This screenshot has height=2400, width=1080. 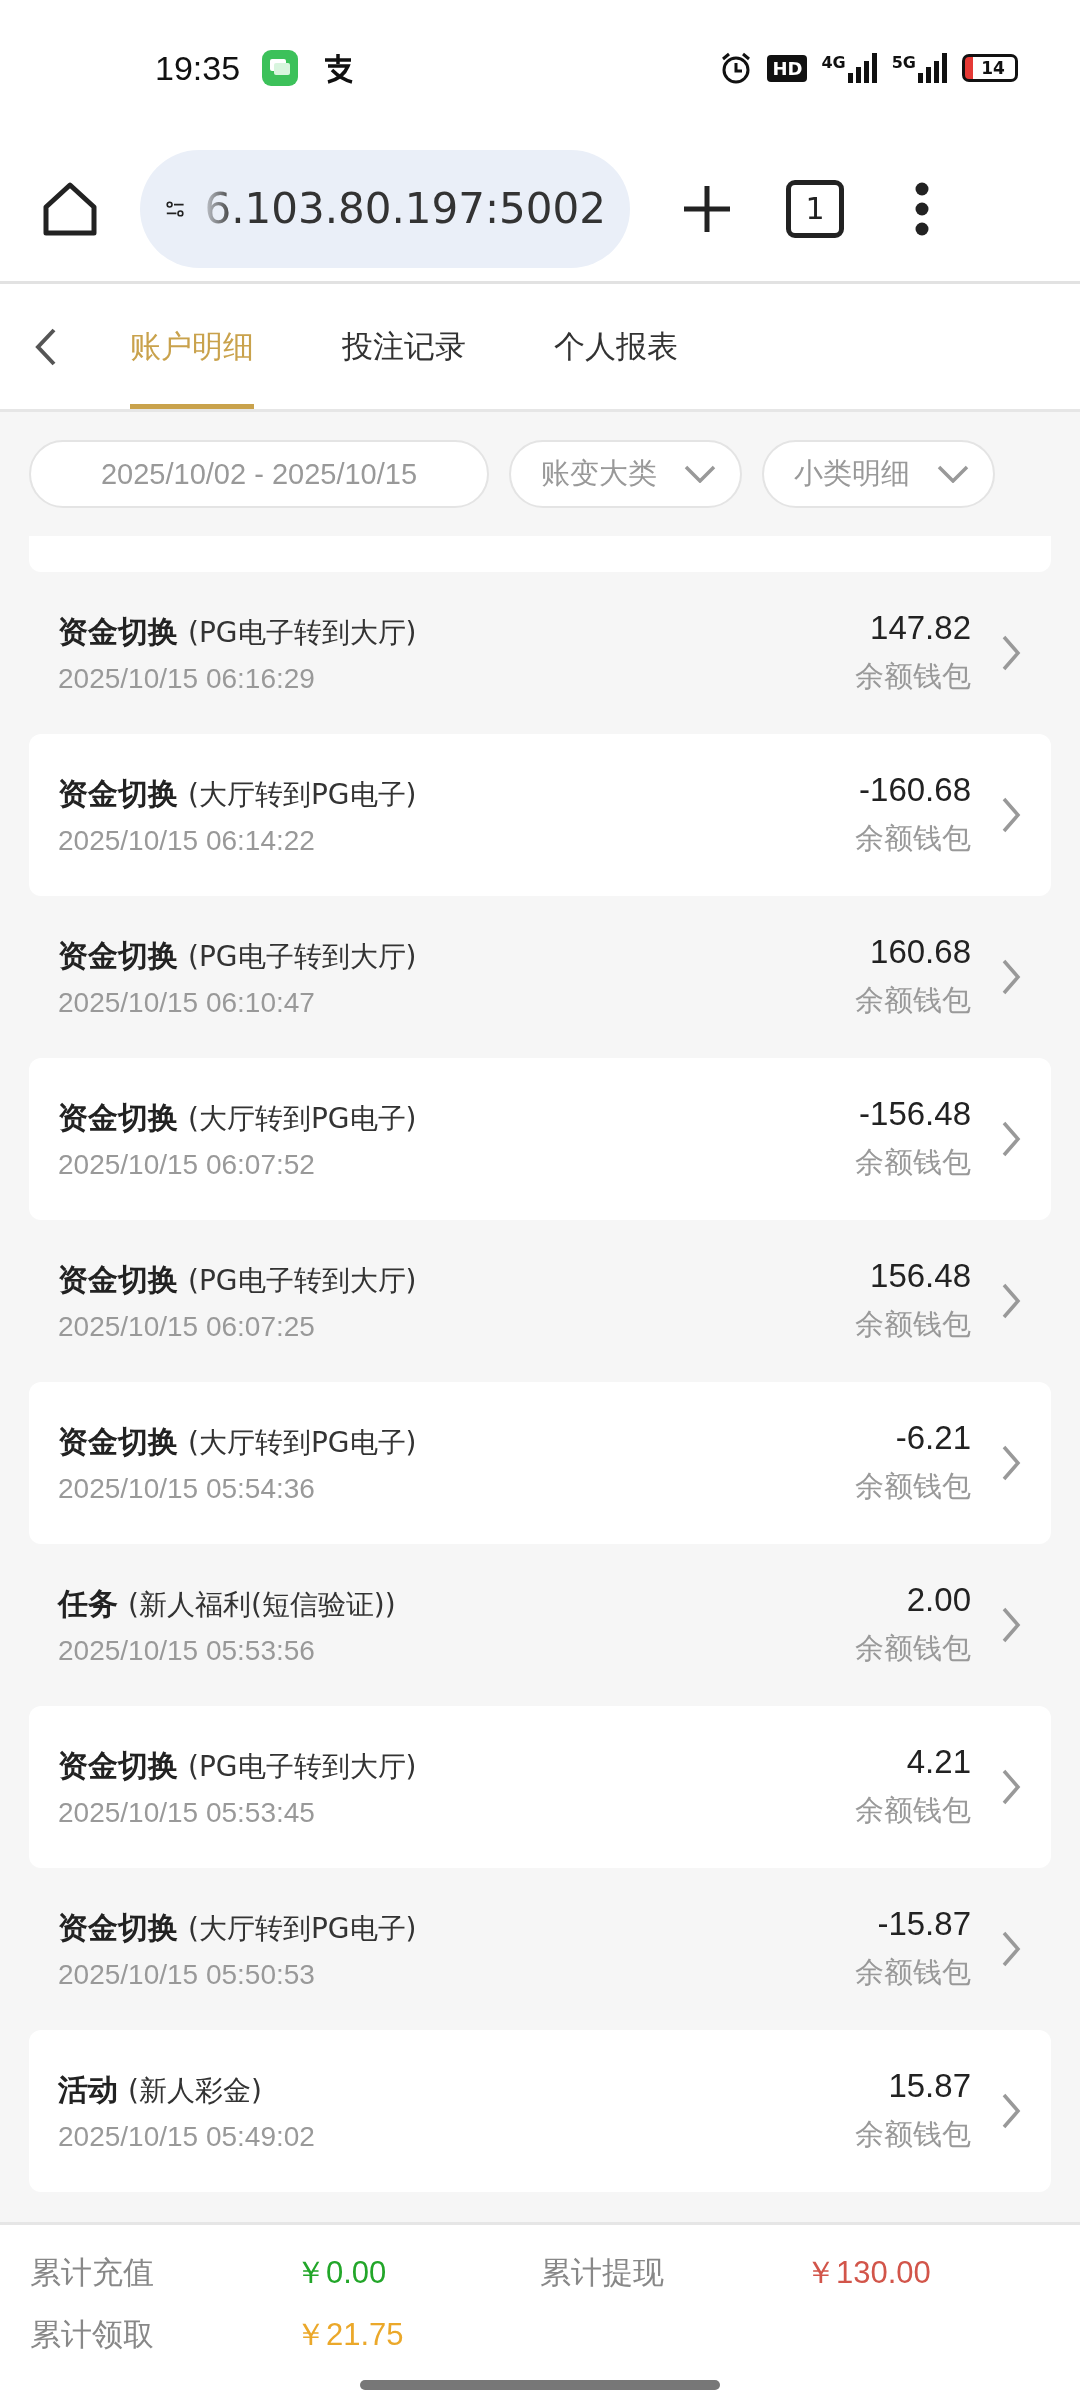 I want to click on amount: 4.21, so click(x=938, y=1762).